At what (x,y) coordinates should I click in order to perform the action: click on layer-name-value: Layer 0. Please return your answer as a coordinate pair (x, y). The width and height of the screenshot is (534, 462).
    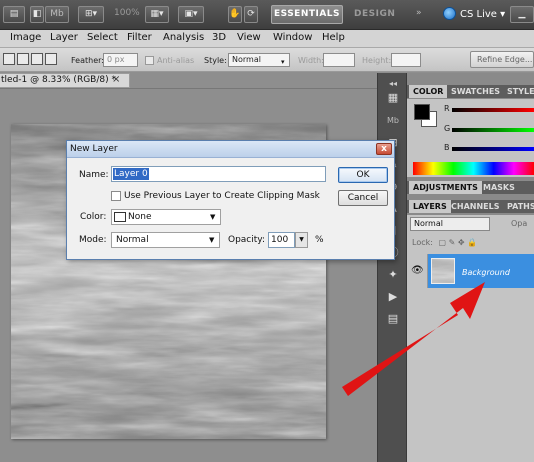
    Looking at the image, I should click on (131, 174).